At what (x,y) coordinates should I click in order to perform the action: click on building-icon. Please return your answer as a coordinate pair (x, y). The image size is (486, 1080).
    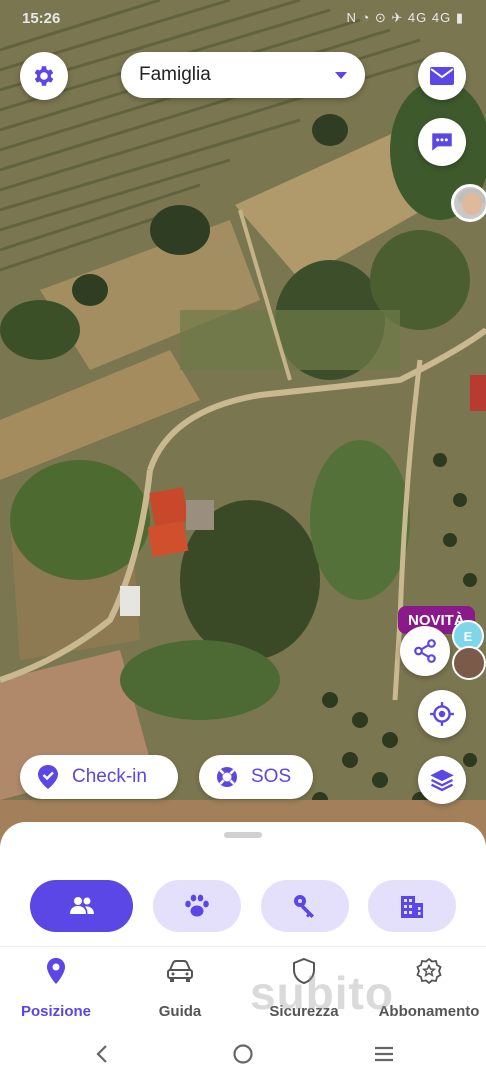
    Looking at the image, I should click on (412, 907).